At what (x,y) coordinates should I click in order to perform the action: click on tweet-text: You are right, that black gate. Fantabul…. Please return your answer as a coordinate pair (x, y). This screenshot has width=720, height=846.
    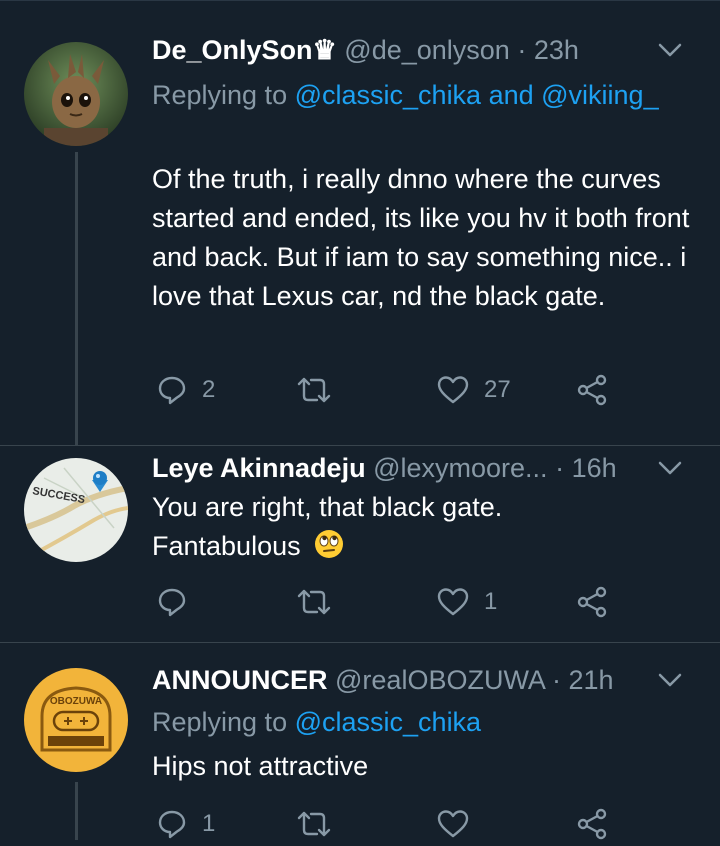
    Looking at the image, I should click on (362, 529).